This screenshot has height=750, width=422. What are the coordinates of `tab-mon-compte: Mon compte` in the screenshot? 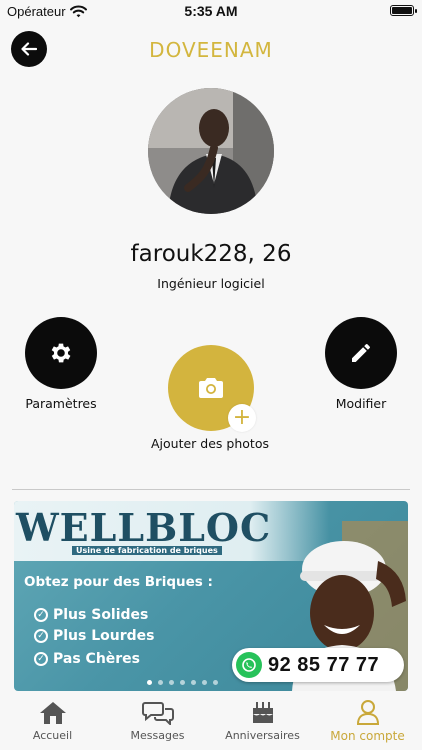 It's located at (367, 720).